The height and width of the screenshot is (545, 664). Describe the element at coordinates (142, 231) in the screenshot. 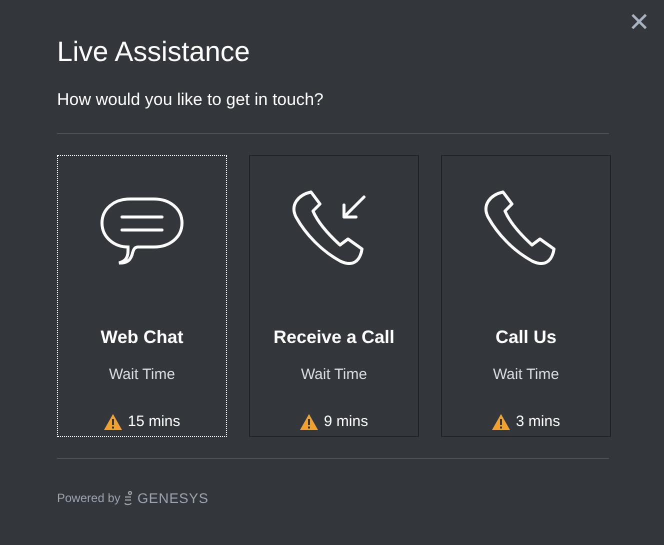

I see `speech-bubble-icon` at that location.